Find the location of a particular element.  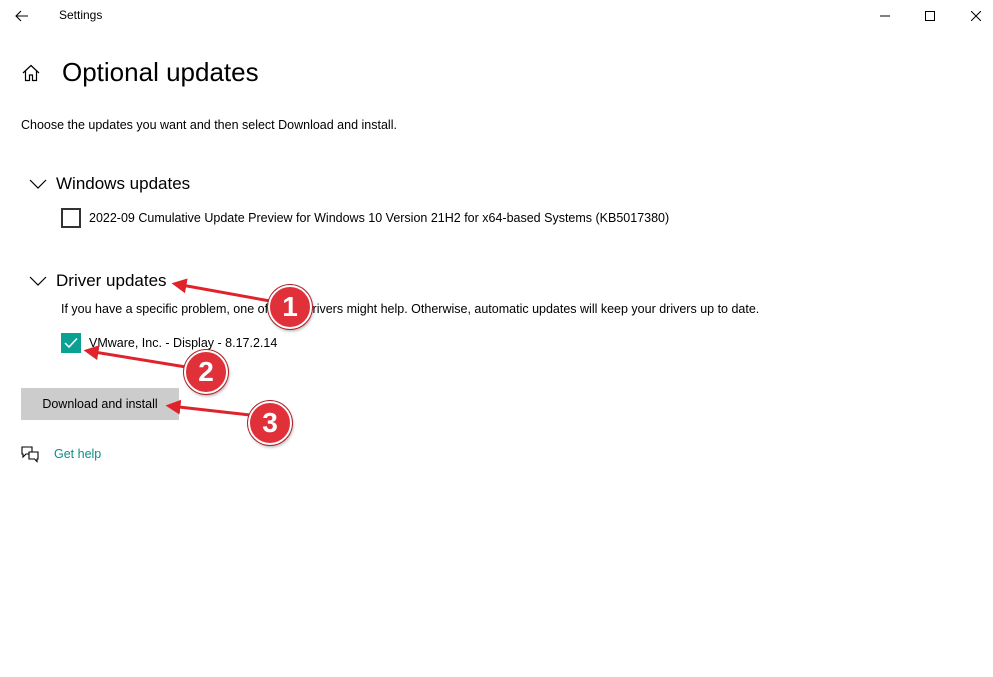

minimize-icon is located at coordinates (885, 16).